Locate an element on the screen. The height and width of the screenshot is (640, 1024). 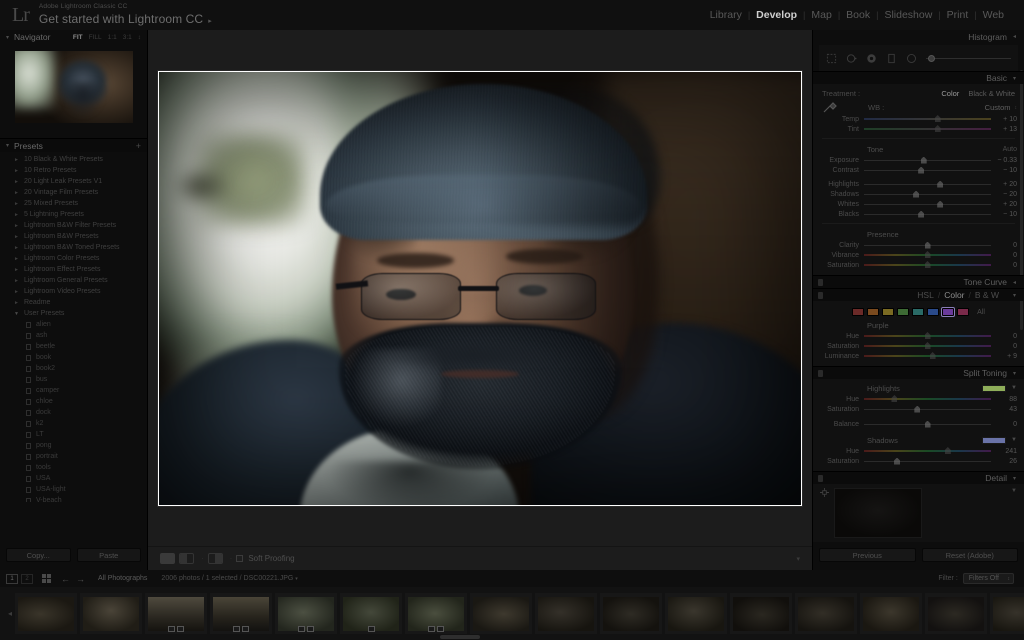
user-preset-item: camper is located at coordinates (73, 390).